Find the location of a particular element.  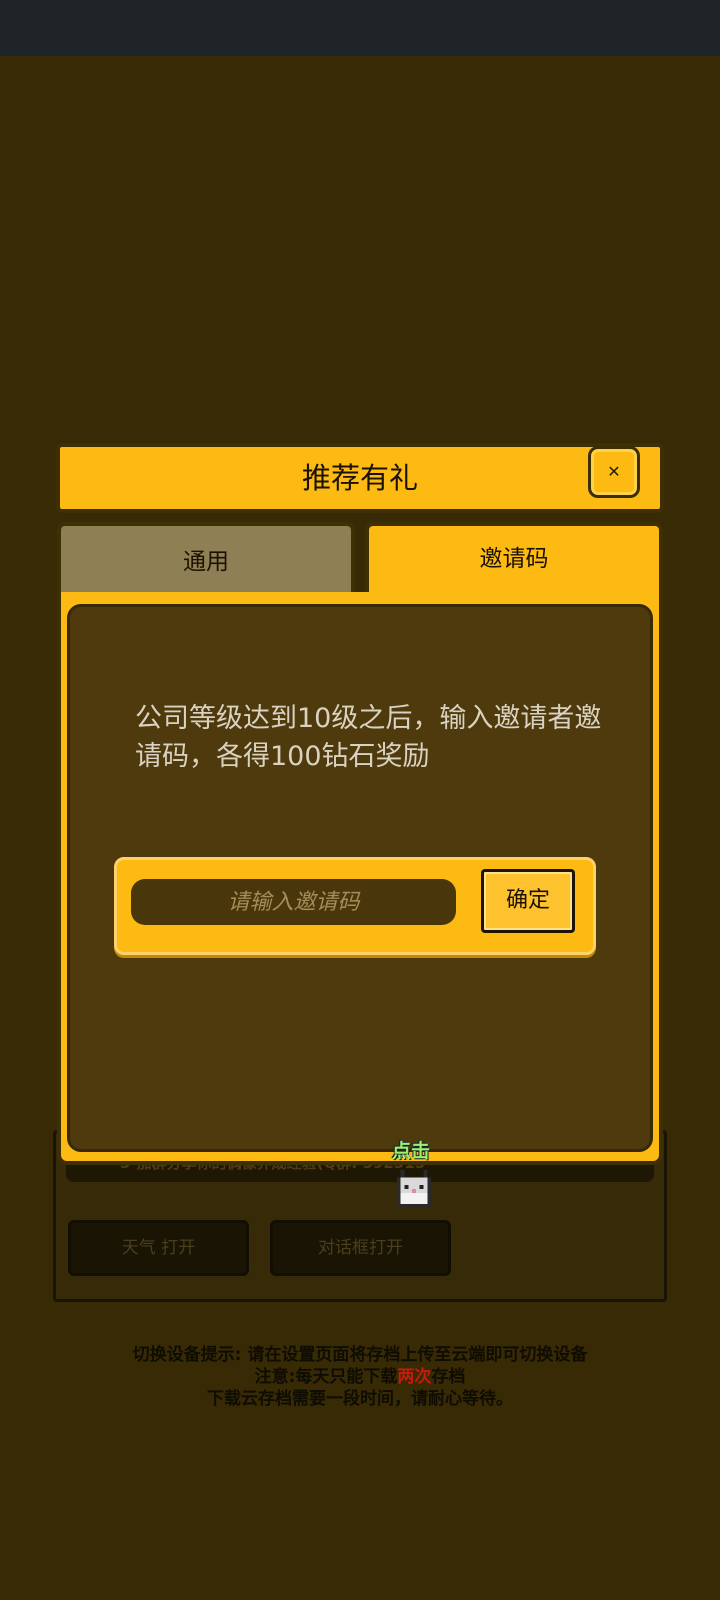

tip-line-2: 注意:每天只能下载两次存档 is located at coordinates (360, 1377).